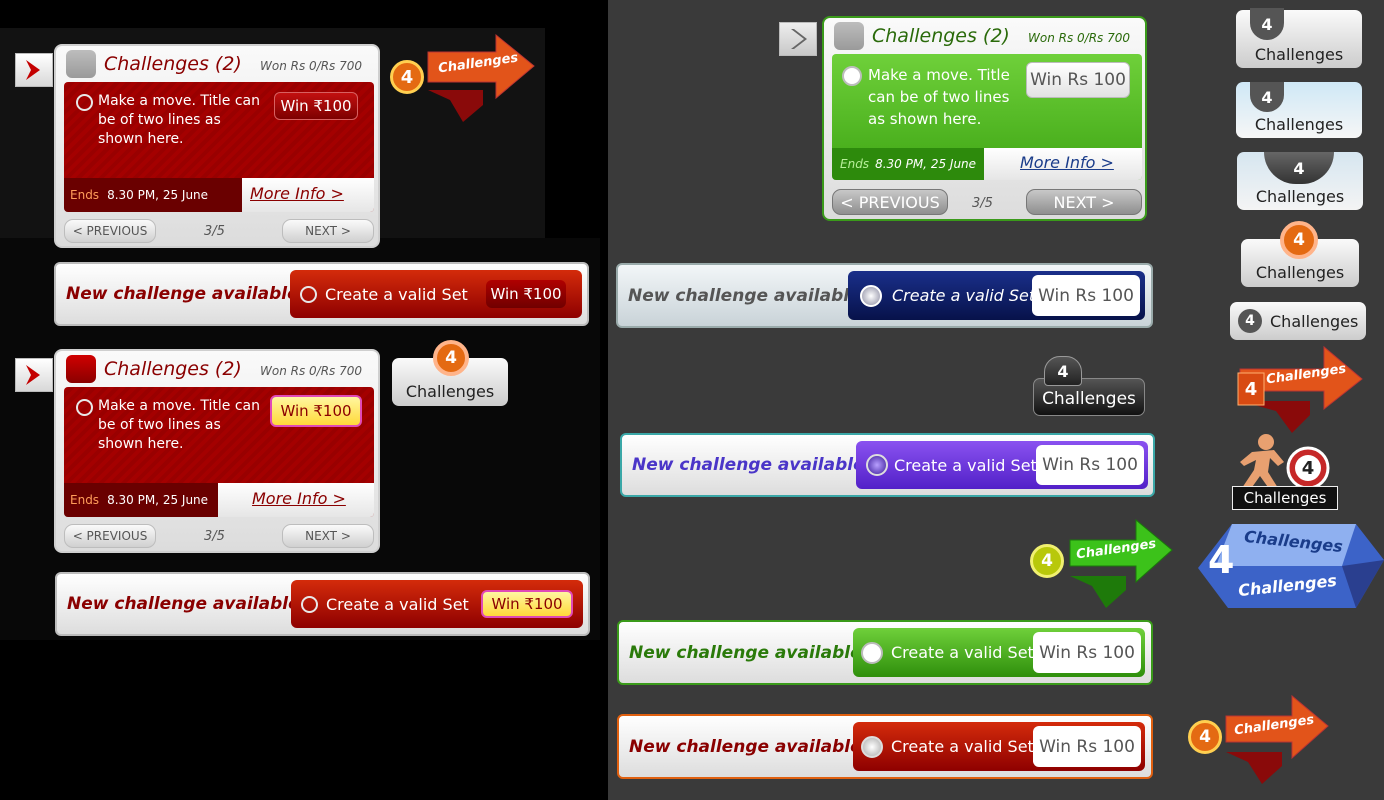 This screenshot has width=1384, height=800. Describe the element at coordinates (1078, 80) in the screenshot. I see `win-badge: Win Rs 100` at that location.